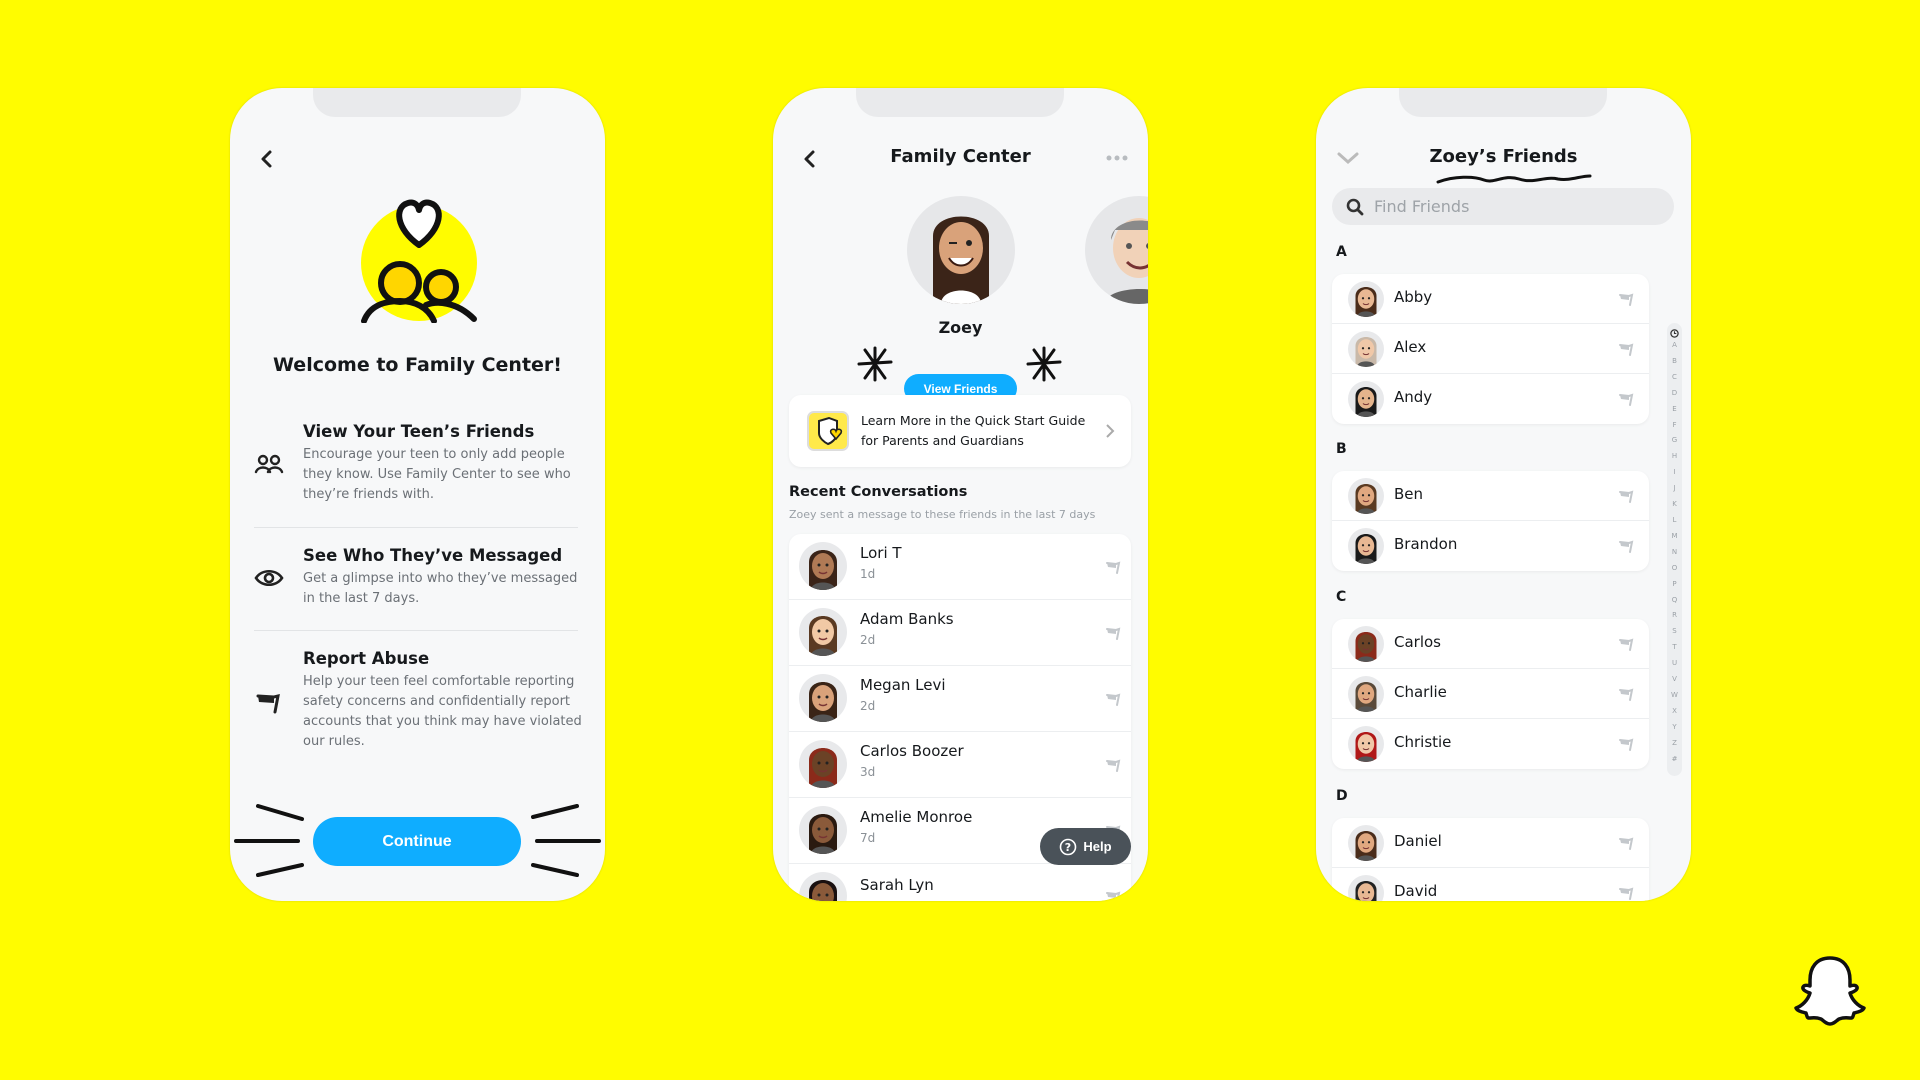 The height and width of the screenshot is (1080, 1920). I want to click on index-letter: C, so click(1674, 378).